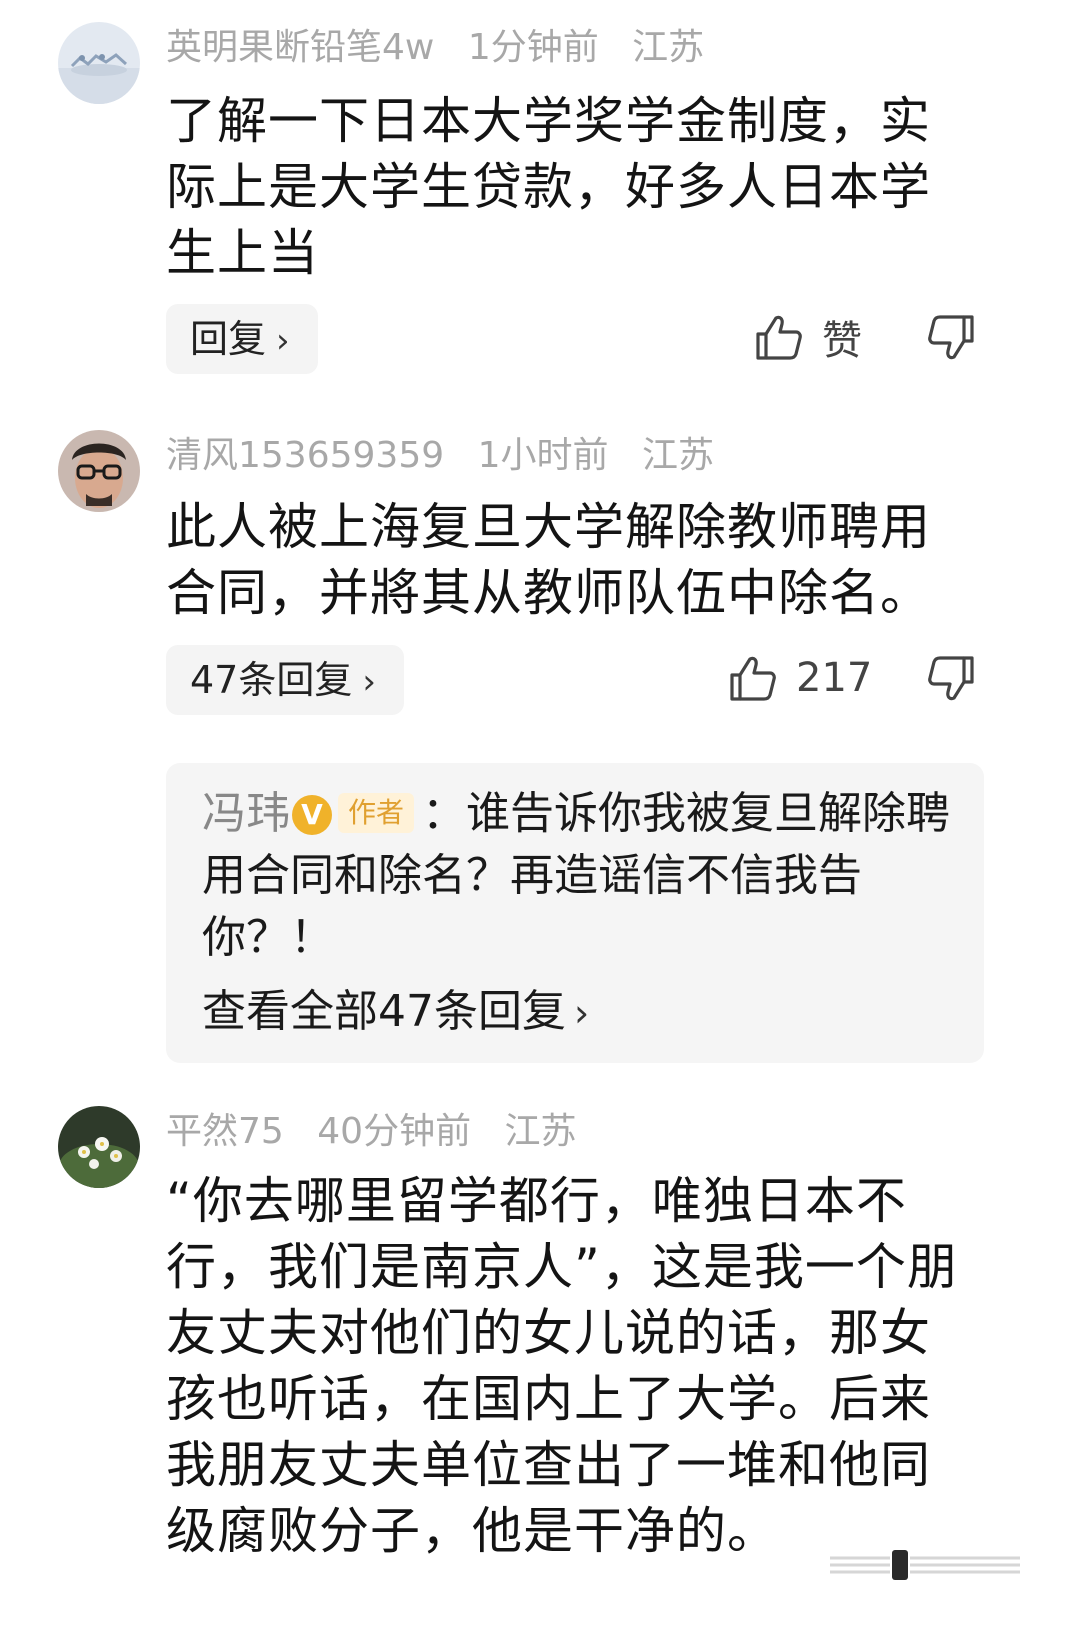  Describe the element at coordinates (228, 339) in the screenshot. I see `reply-label: 回复` at that location.